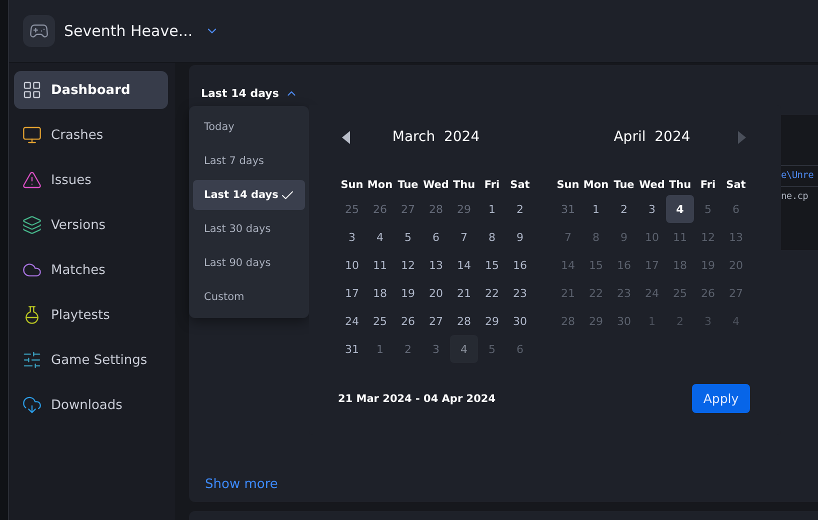  I want to click on warning-icon, so click(32, 180).